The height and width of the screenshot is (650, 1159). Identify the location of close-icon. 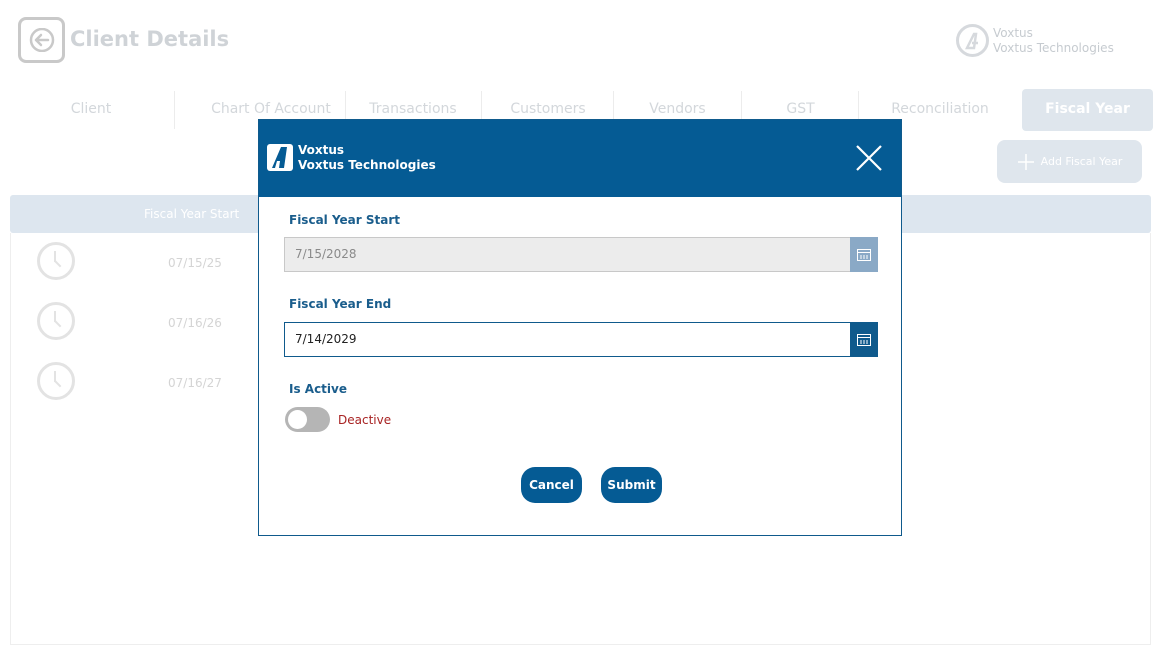
(869, 158).